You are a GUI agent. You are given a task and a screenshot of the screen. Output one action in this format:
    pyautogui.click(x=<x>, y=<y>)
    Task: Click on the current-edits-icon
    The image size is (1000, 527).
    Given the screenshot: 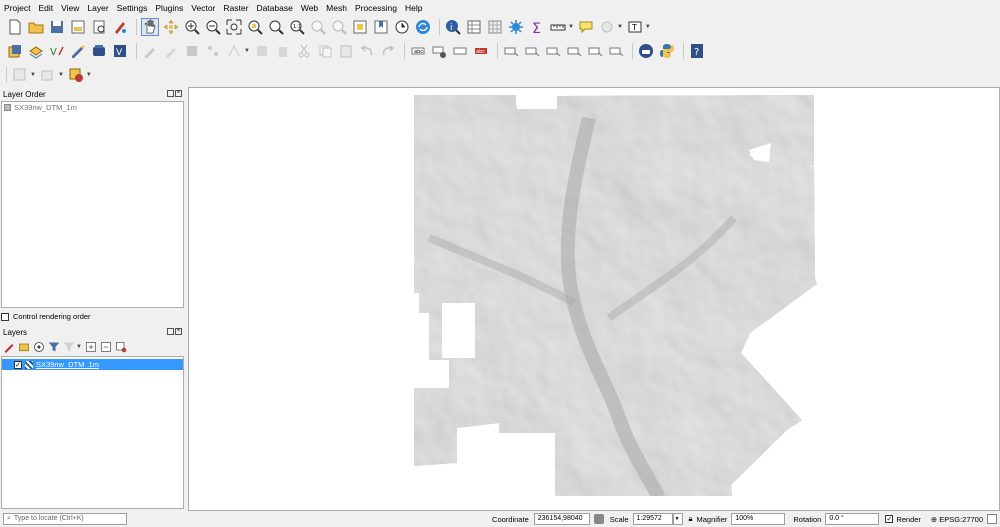 What is the action you would take?
    pyautogui.click(x=171, y=51)
    